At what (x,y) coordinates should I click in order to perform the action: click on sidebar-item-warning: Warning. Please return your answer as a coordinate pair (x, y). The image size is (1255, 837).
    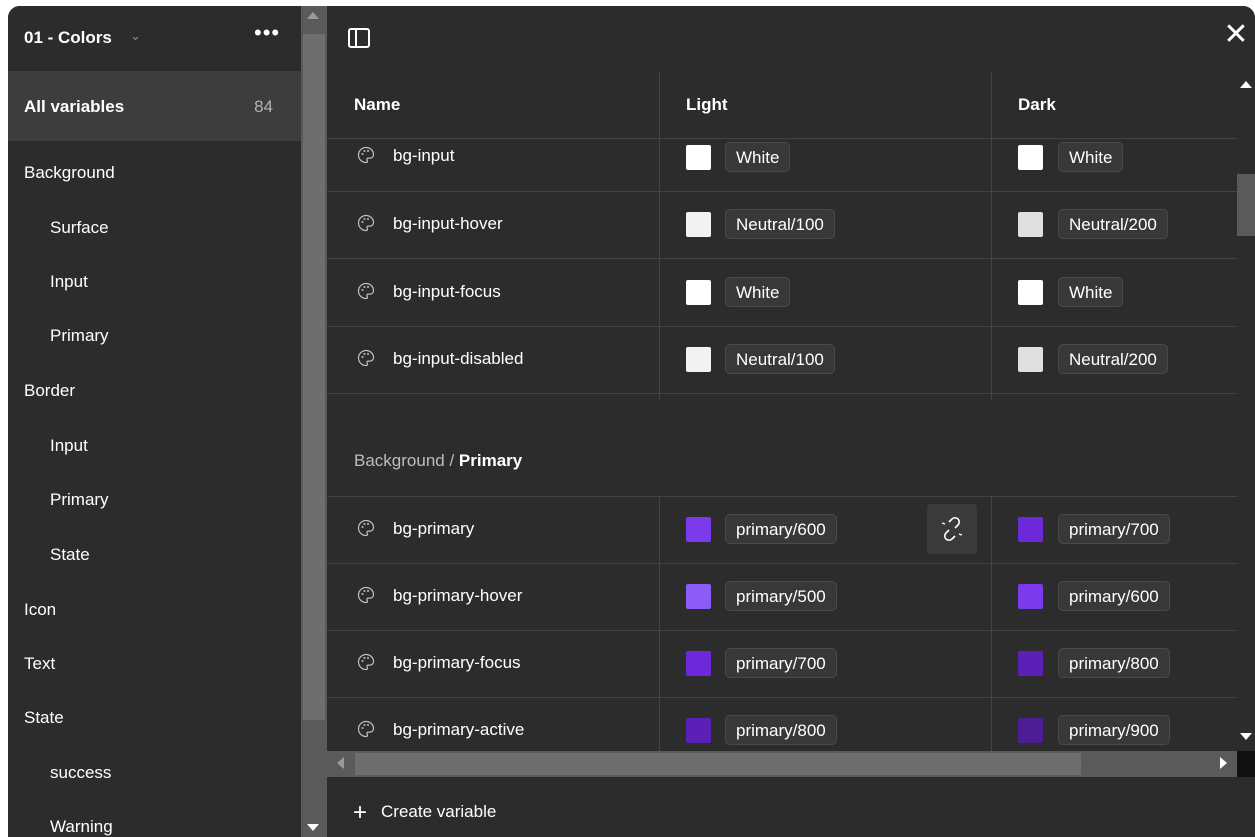
    Looking at the image, I should click on (81, 824).